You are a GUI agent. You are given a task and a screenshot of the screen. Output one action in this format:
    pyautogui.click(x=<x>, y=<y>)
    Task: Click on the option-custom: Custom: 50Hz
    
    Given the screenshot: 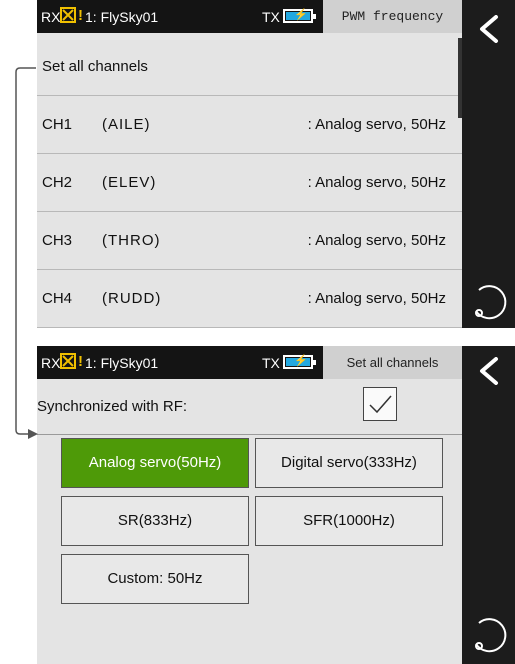 What is the action you would take?
    pyautogui.click(x=155, y=579)
    